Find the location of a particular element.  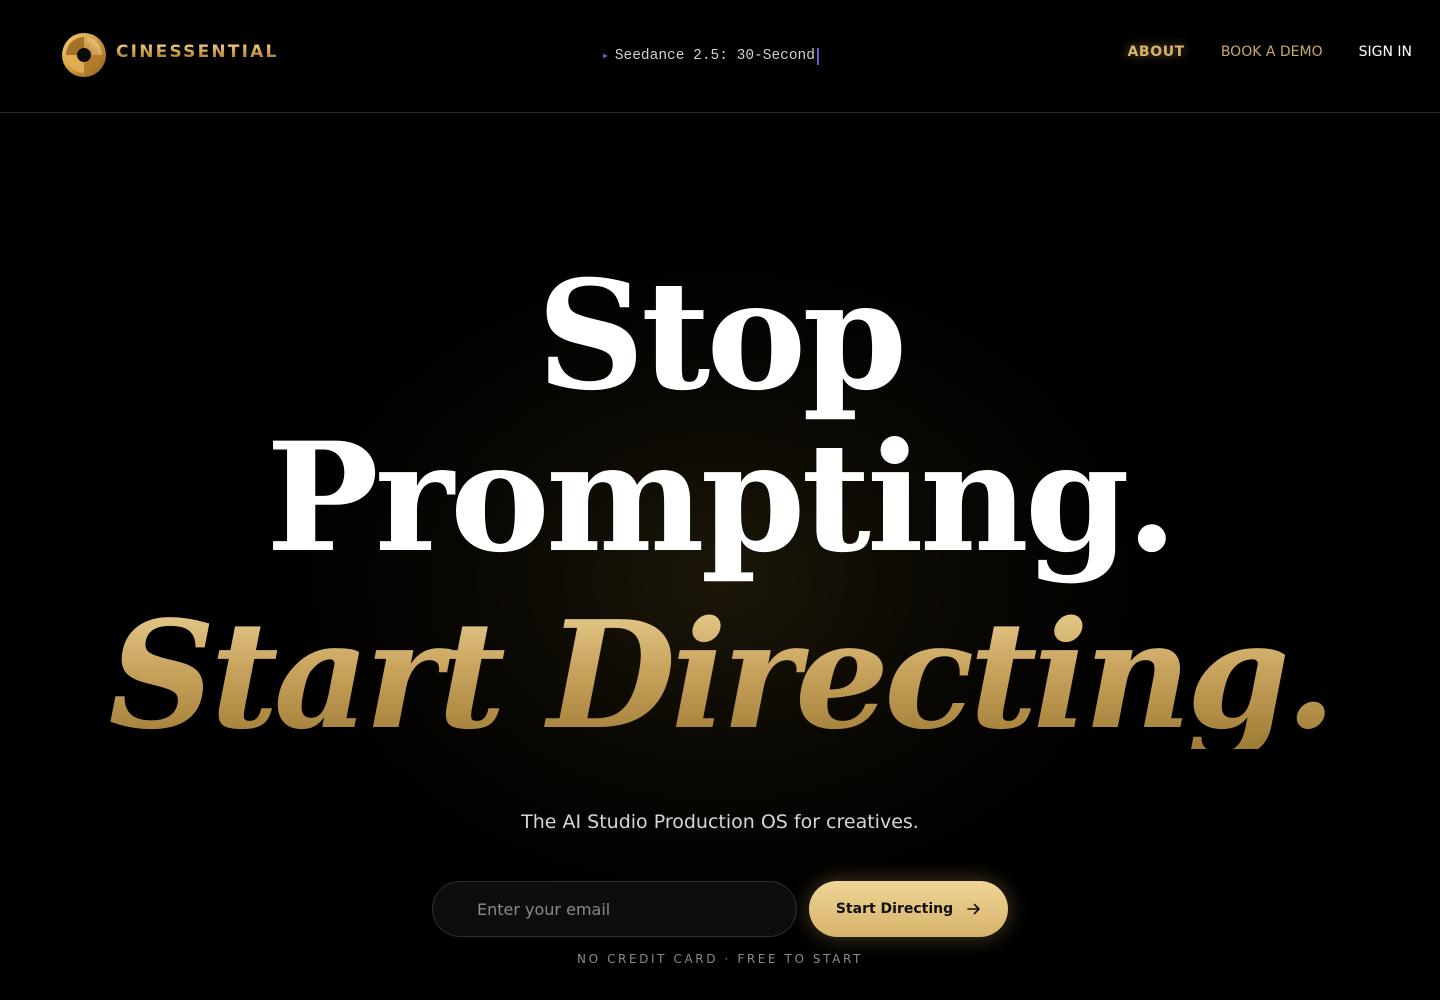

signup-form: Start Directing is located at coordinates (720, 909).